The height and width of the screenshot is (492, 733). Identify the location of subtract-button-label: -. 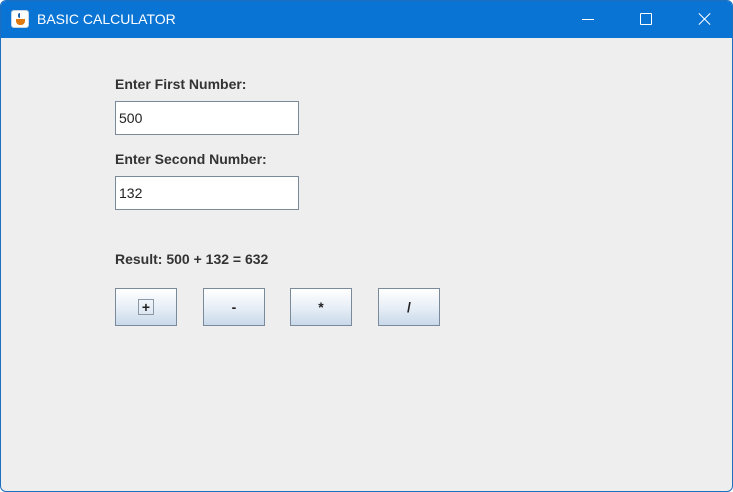
(234, 307).